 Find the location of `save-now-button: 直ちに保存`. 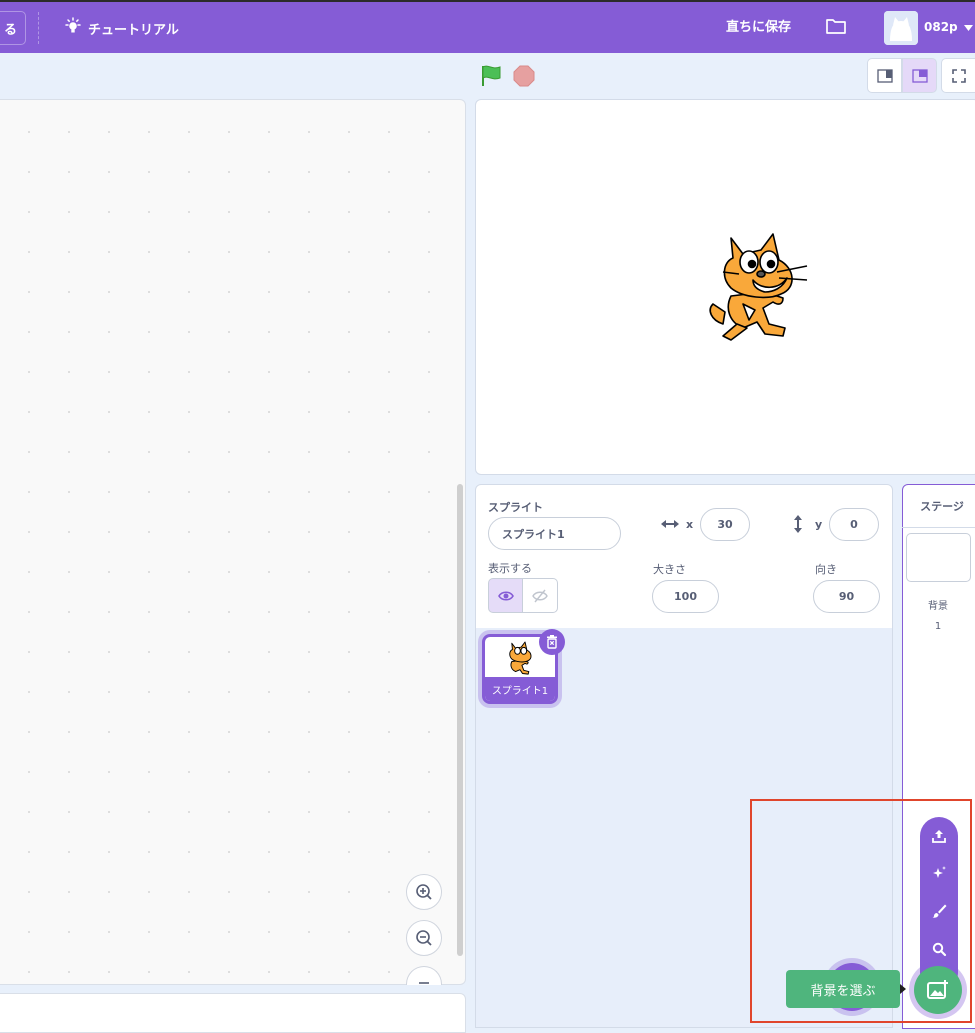

save-now-button: 直ちに保存 is located at coordinates (758, 25).